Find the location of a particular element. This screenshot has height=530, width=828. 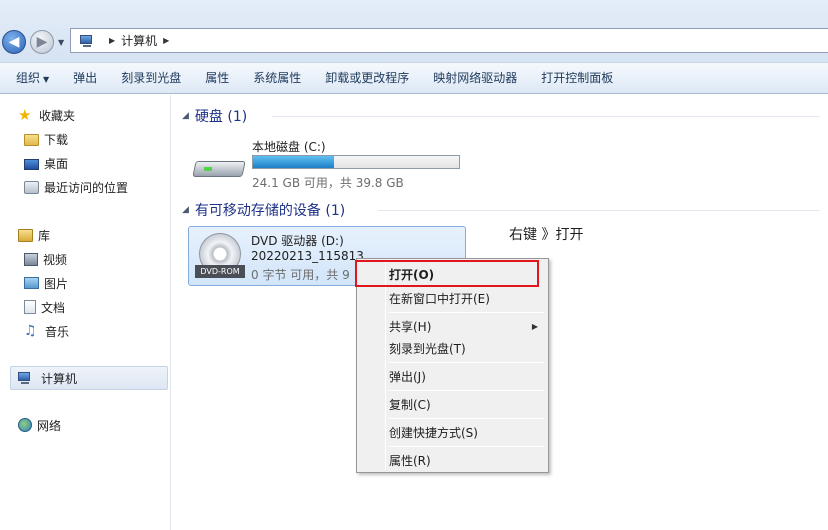

forward-button: ▶ is located at coordinates (42, 42).